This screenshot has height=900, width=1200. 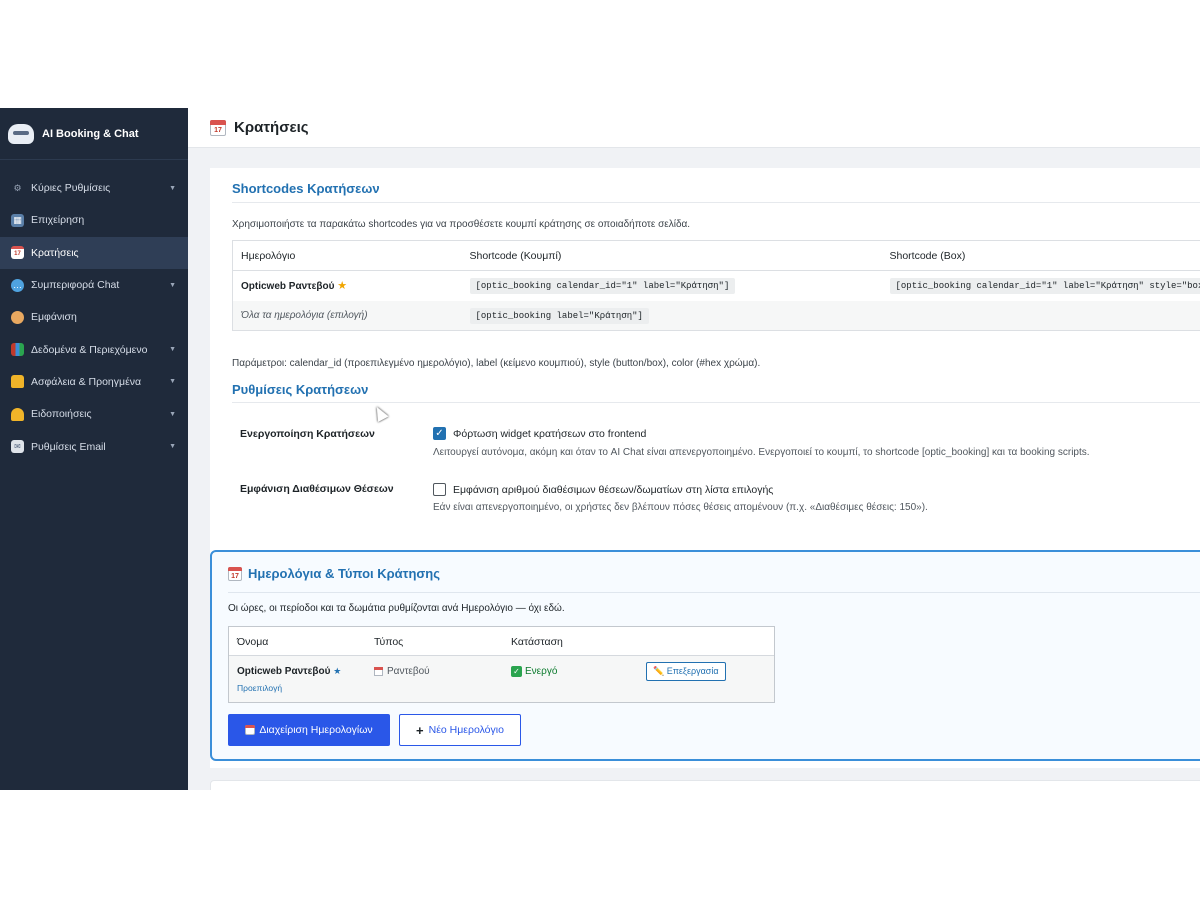 I want to click on shortcodes-title: Shortcodes Κρατήσεων, so click(x=306, y=188).